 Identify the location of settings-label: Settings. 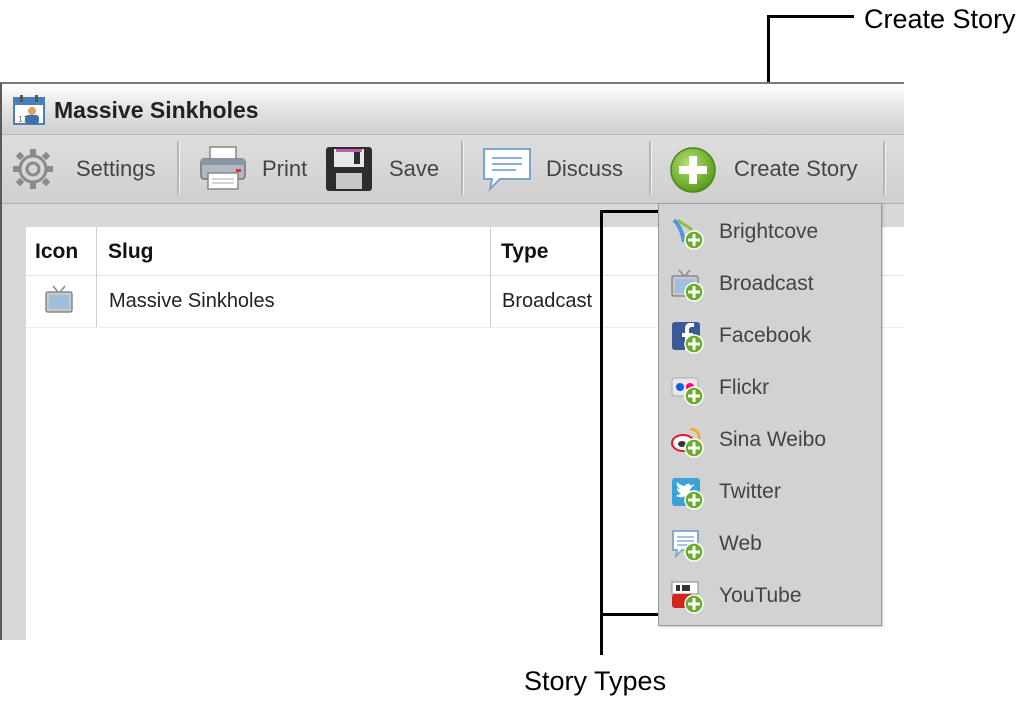
(116, 168).